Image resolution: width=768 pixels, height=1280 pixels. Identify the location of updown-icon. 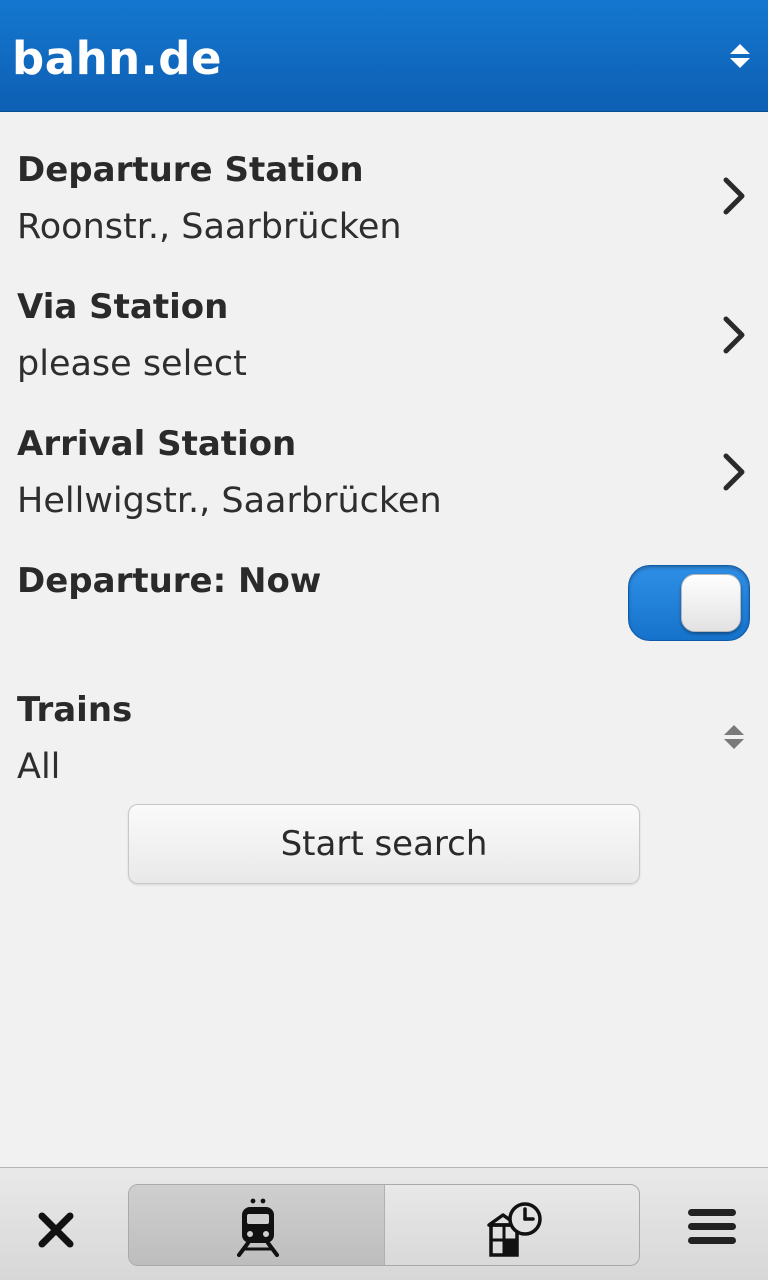
(734, 737).